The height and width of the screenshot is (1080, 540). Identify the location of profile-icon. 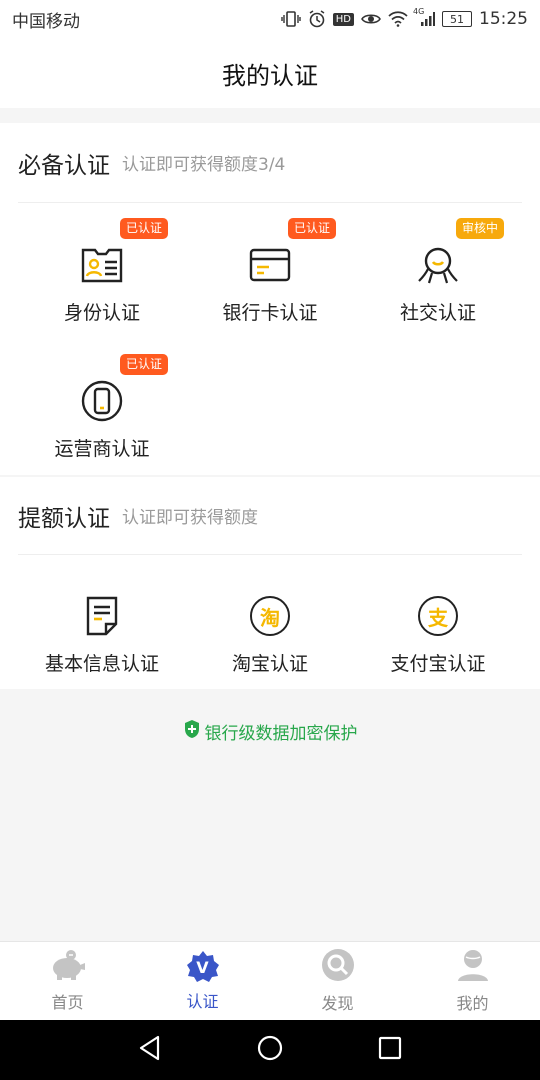
(473, 967).